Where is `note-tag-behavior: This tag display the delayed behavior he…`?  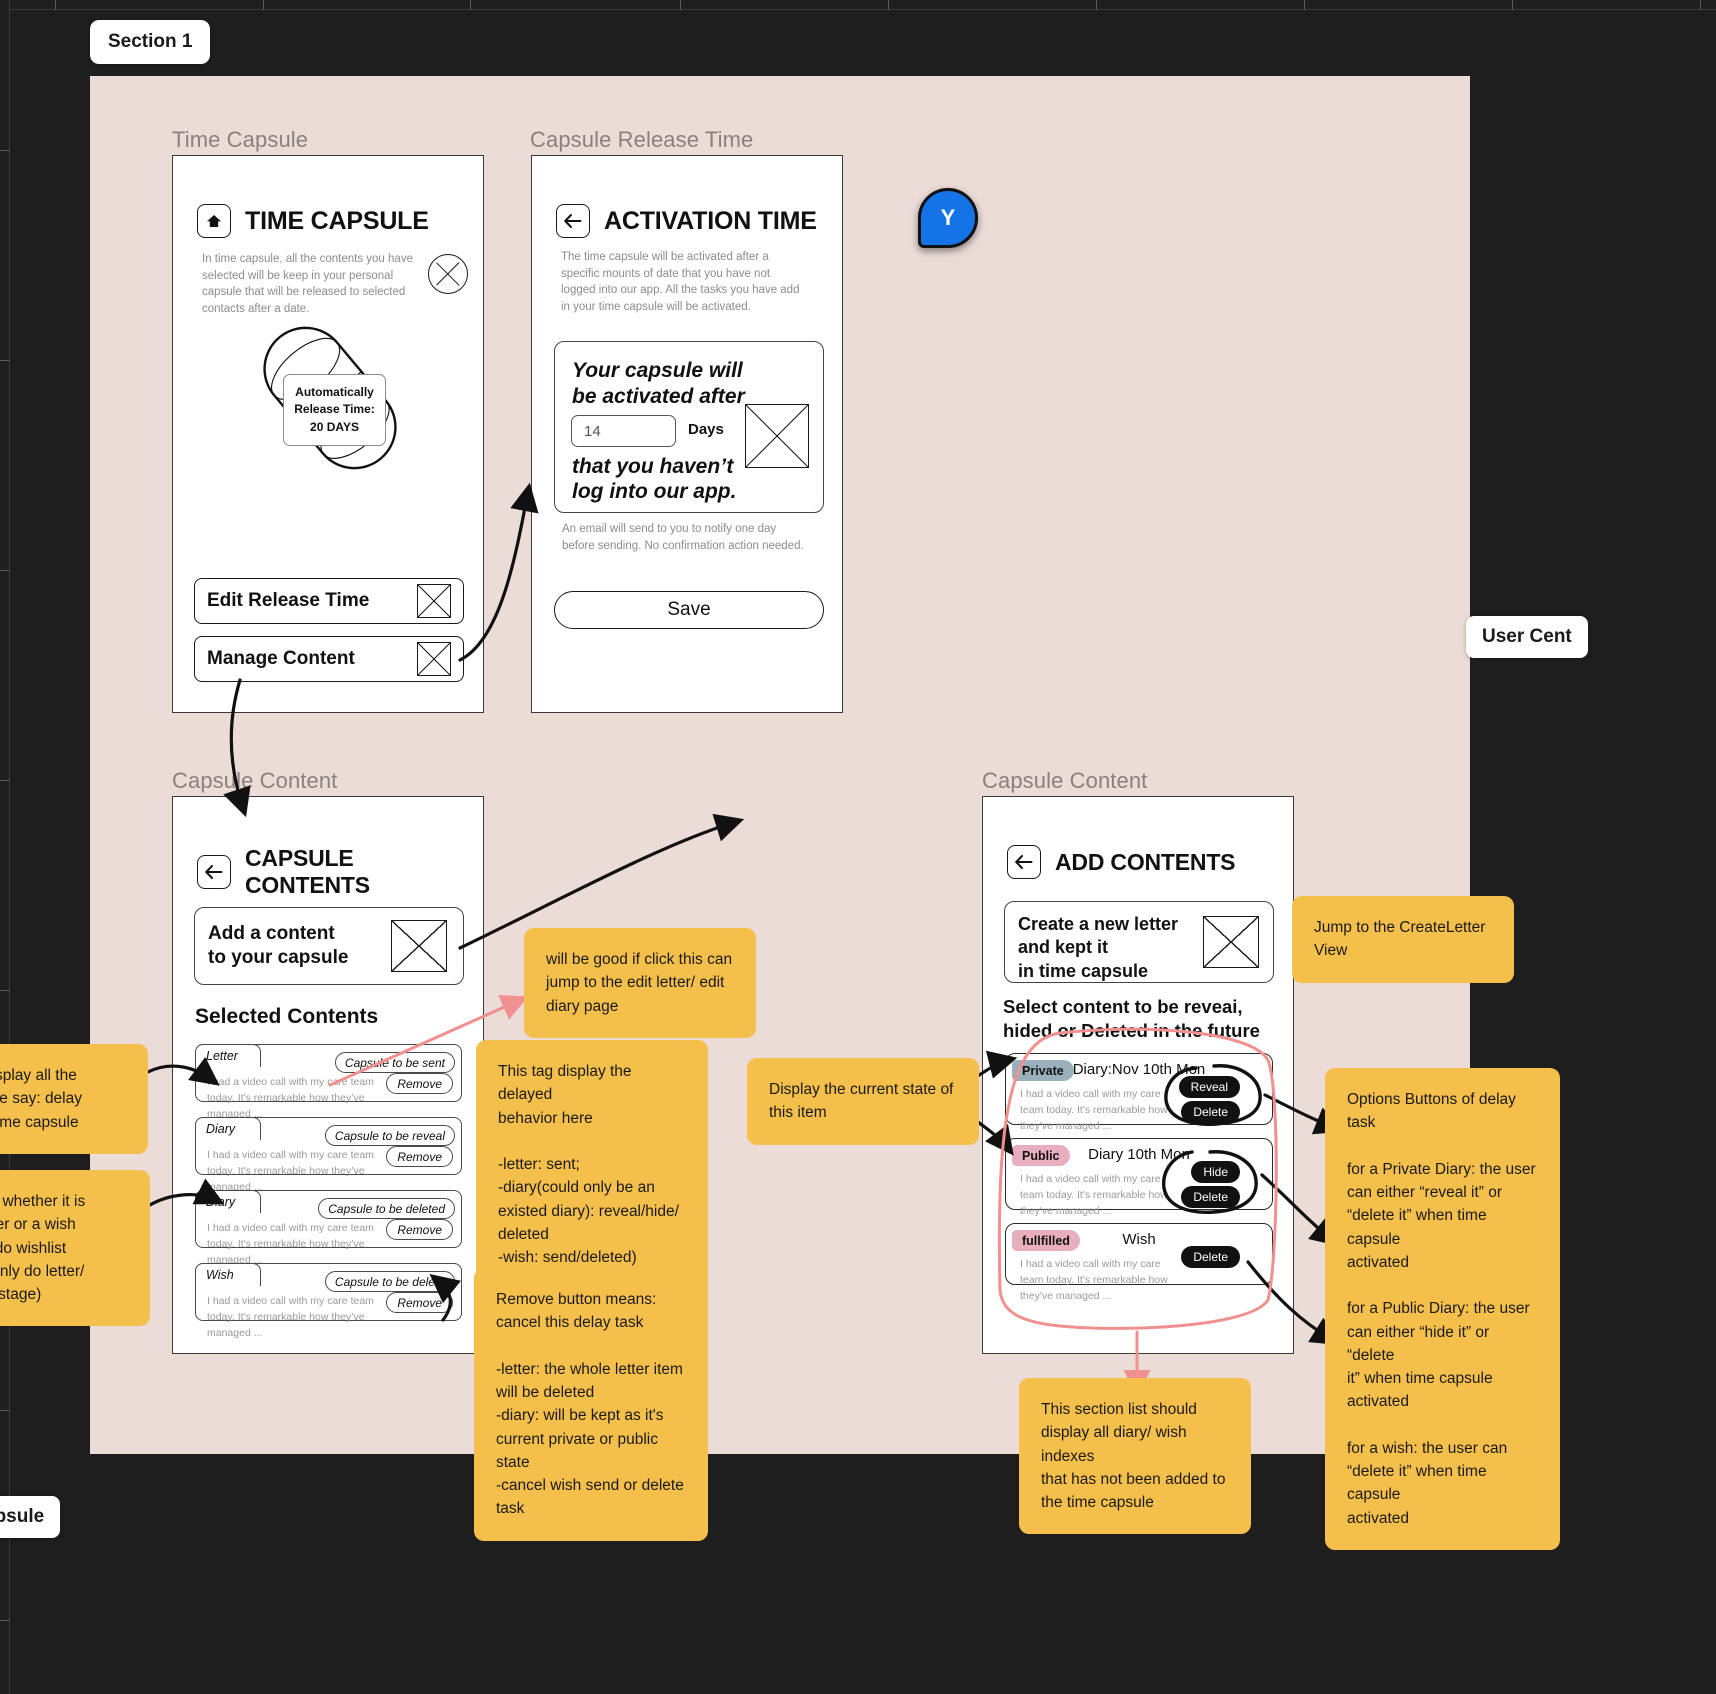
note-tag-behavior: This tag display the delayed behavior he… is located at coordinates (592, 1165).